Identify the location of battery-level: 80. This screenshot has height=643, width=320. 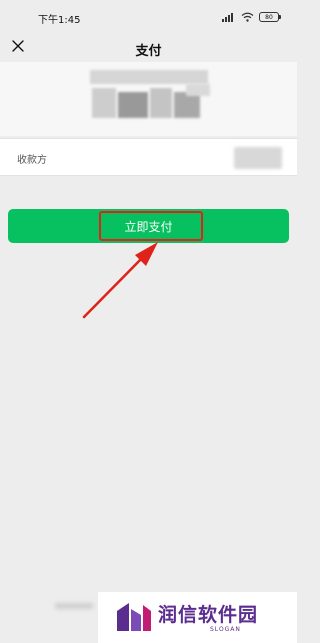
(269, 17).